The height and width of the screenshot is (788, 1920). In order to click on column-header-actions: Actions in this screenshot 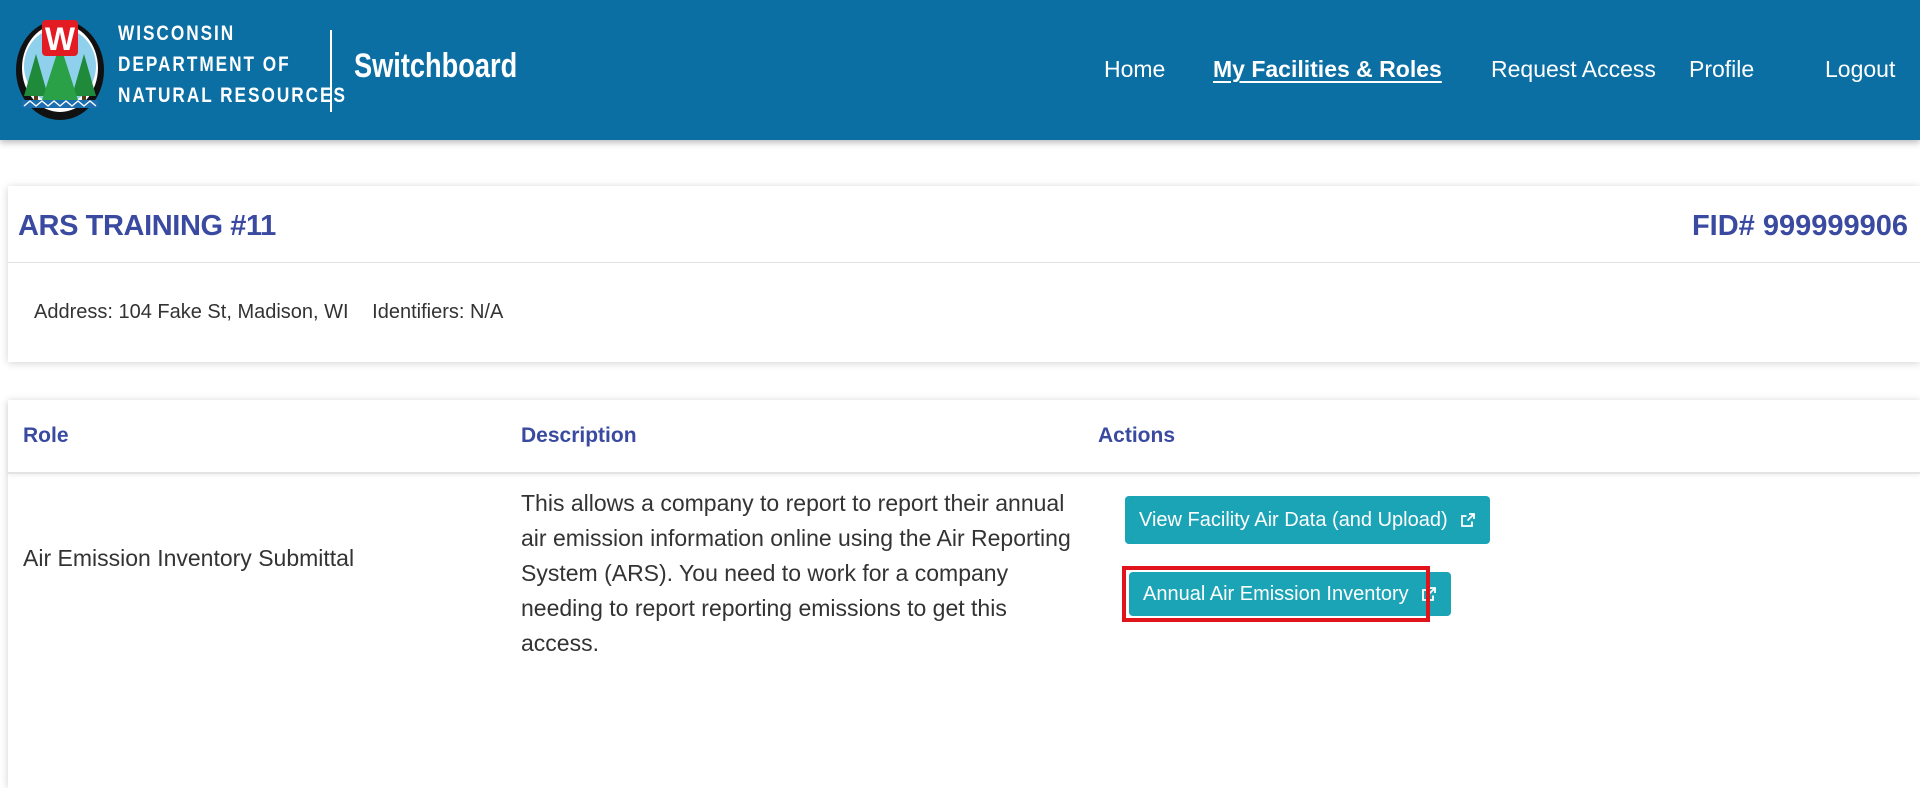, I will do `click(1137, 435)`.